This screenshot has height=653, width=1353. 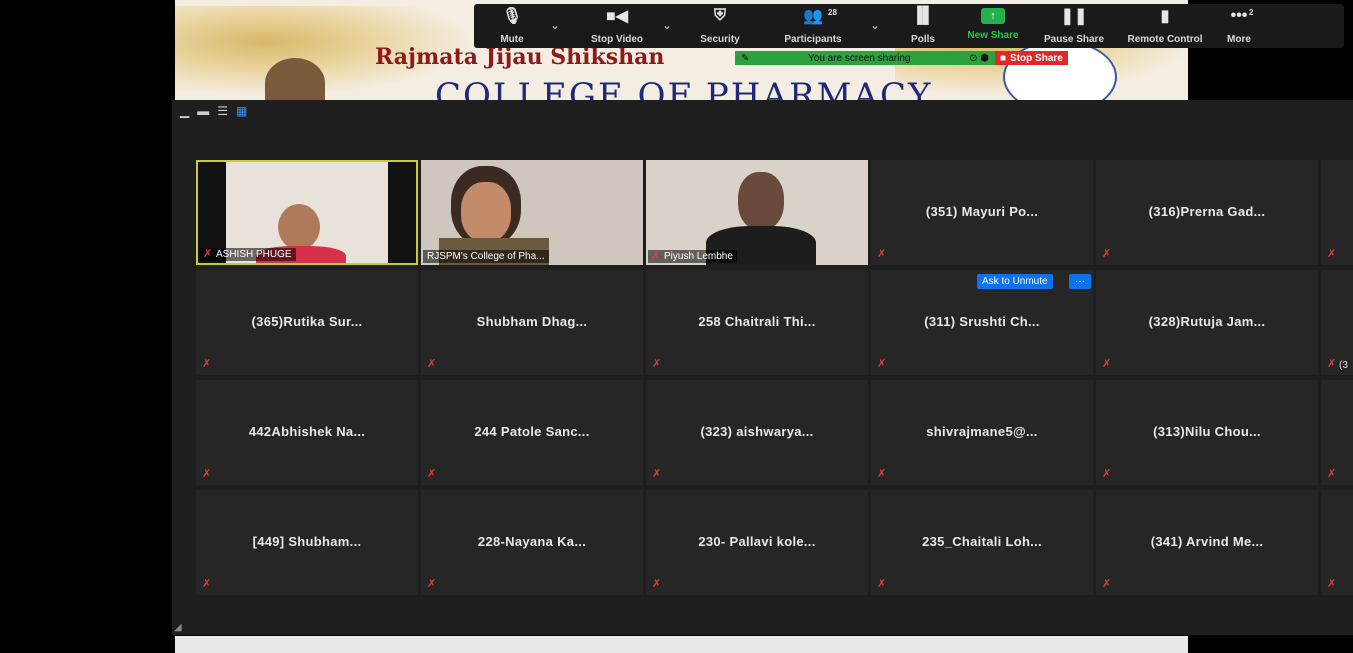 What do you see at coordinates (681, 644) in the screenshot?
I see `shared-slide-bottom` at bounding box center [681, 644].